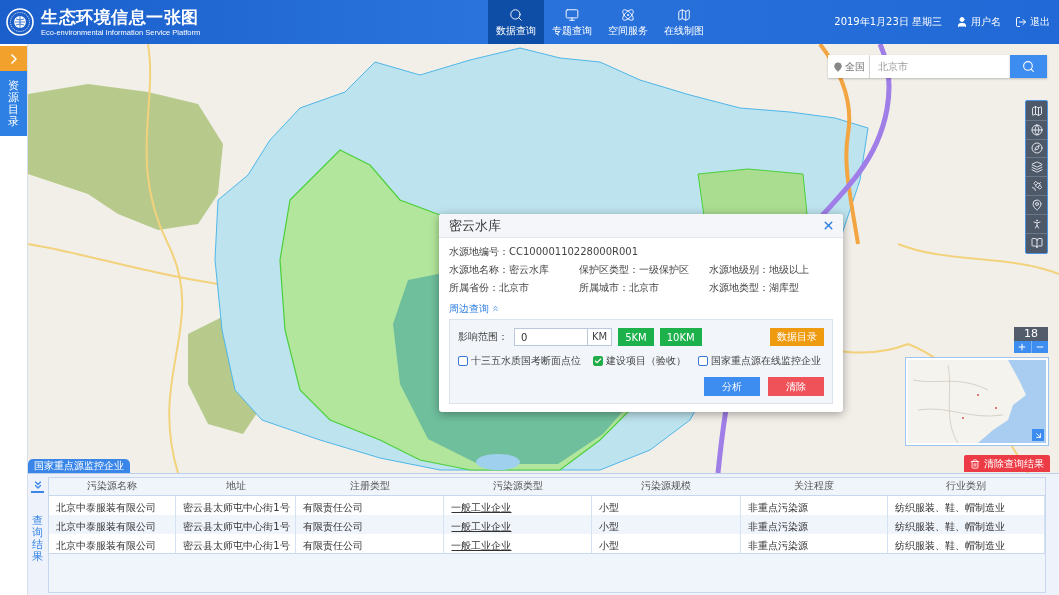  What do you see at coordinates (499, 270) in the screenshot?
I see `info-text: 水源地名称：密云水库` at bounding box center [499, 270].